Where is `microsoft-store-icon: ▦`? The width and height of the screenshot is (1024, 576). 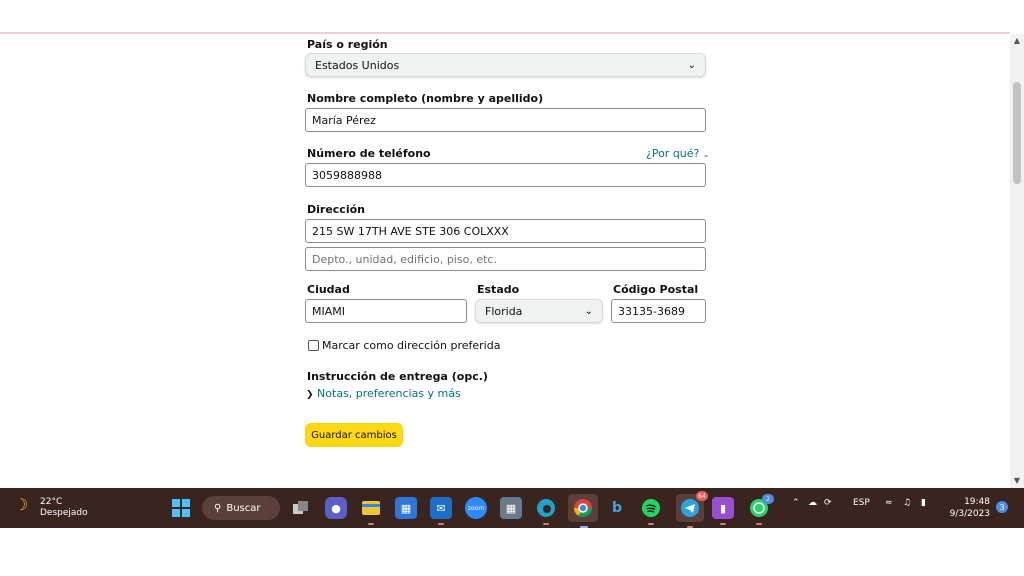 microsoft-store-icon: ▦ is located at coordinates (406, 508).